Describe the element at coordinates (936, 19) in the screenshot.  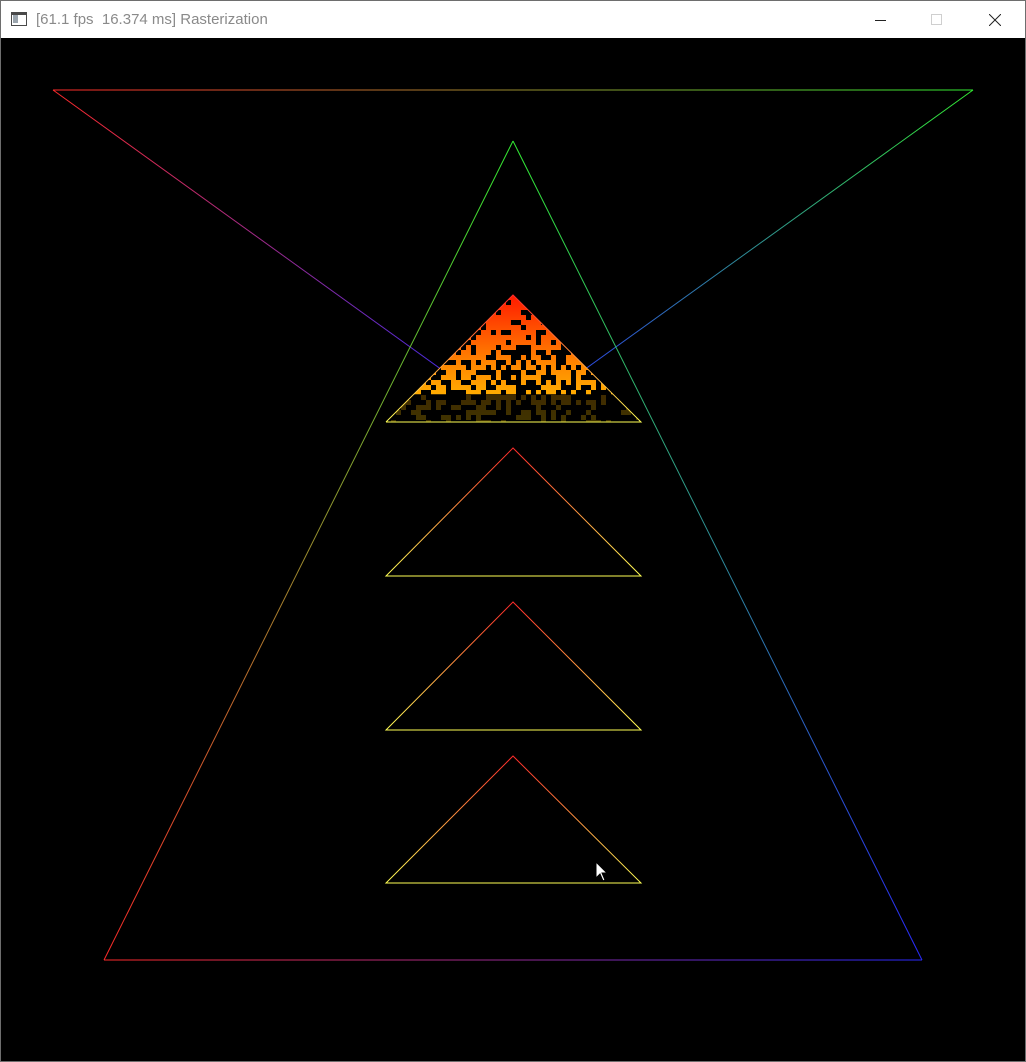
I see `maximize-button` at that location.